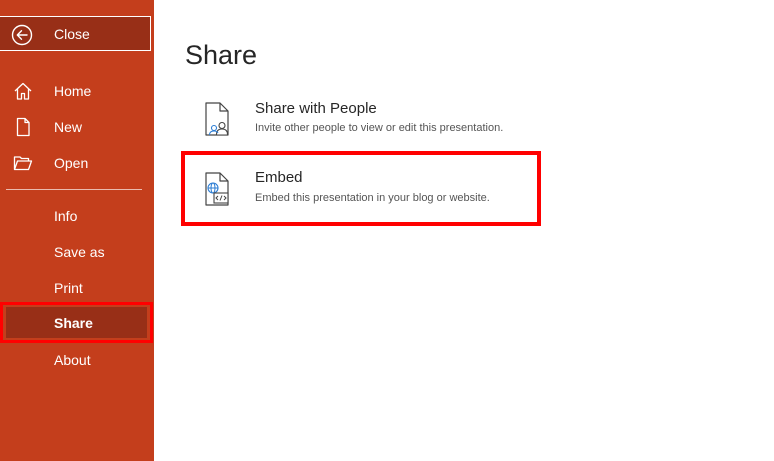 Image resolution: width=774 pixels, height=461 pixels. What do you see at coordinates (68, 127) in the screenshot?
I see `sidebar-item-label: New` at bounding box center [68, 127].